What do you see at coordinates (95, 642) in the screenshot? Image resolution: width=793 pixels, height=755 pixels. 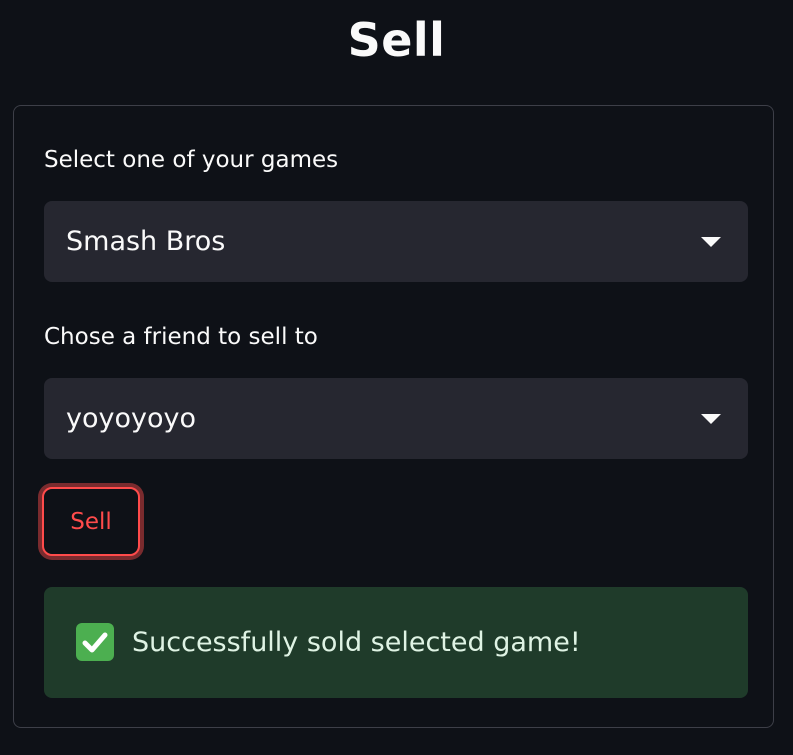 I see `check-icon` at bounding box center [95, 642].